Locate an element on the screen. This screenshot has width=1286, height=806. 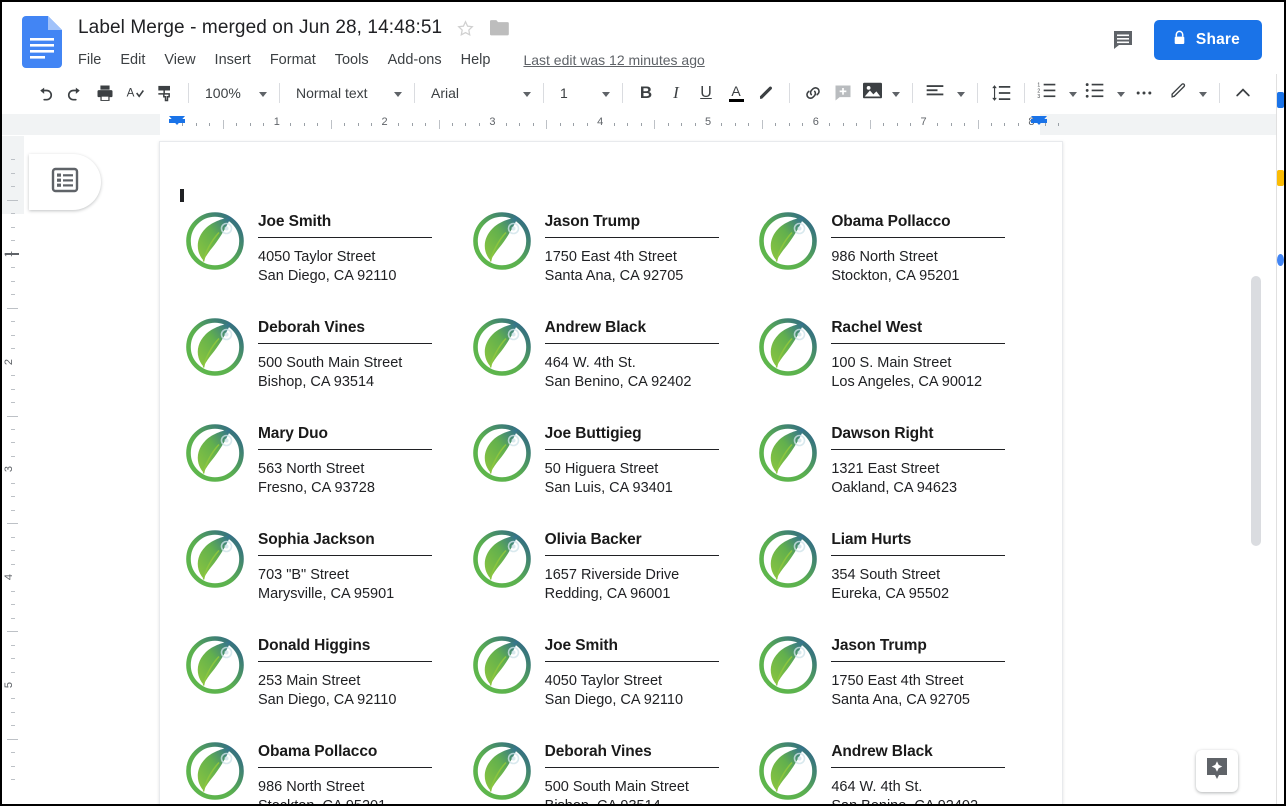
label-street: 354 South Street is located at coordinates (886, 575).